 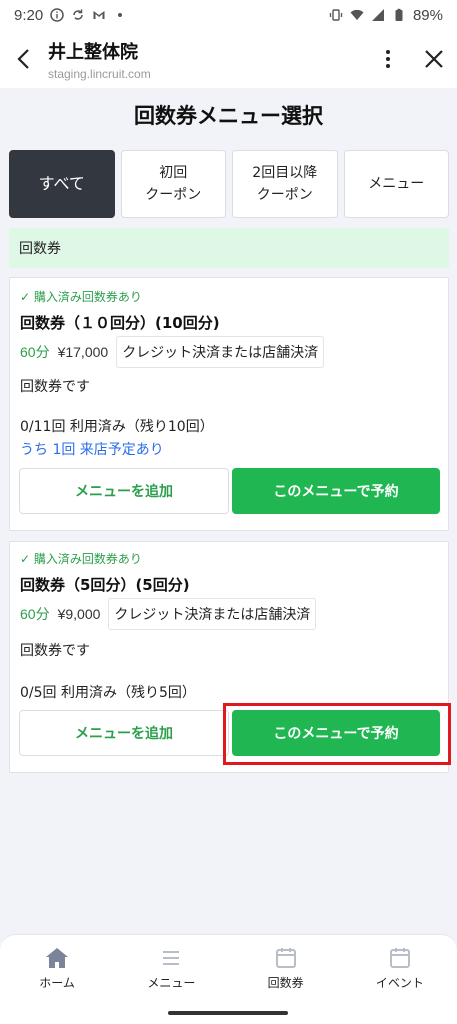 I want to click on reserved-visit-note: うち 1回 来店予定あり, so click(x=92, y=450).